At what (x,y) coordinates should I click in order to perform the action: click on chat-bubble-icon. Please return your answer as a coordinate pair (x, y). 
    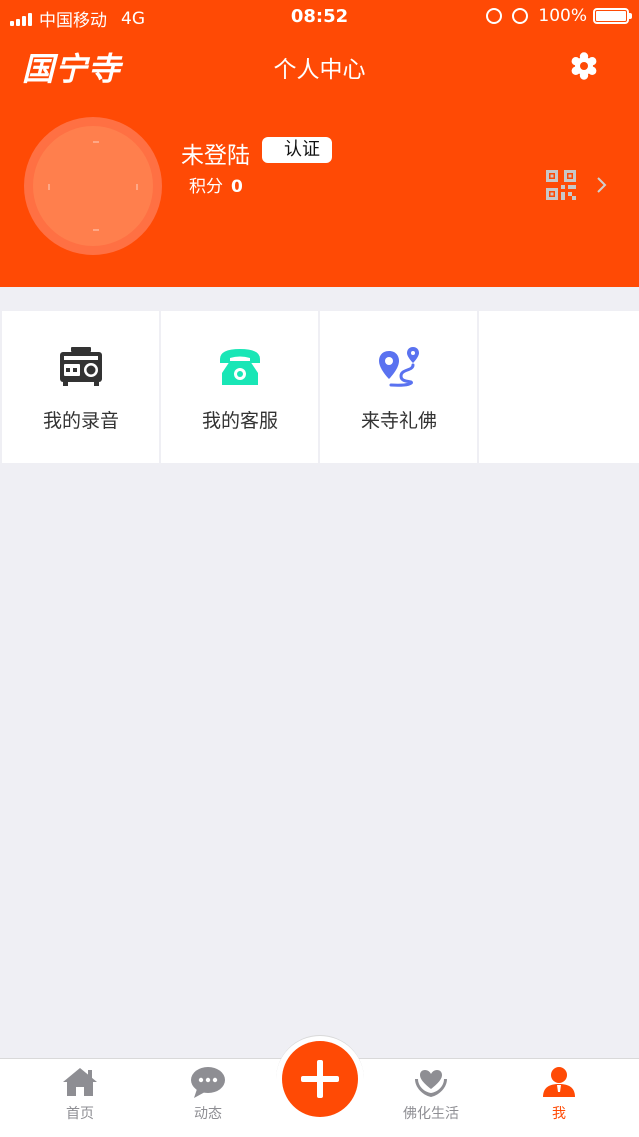
    Looking at the image, I should click on (208, 1082).